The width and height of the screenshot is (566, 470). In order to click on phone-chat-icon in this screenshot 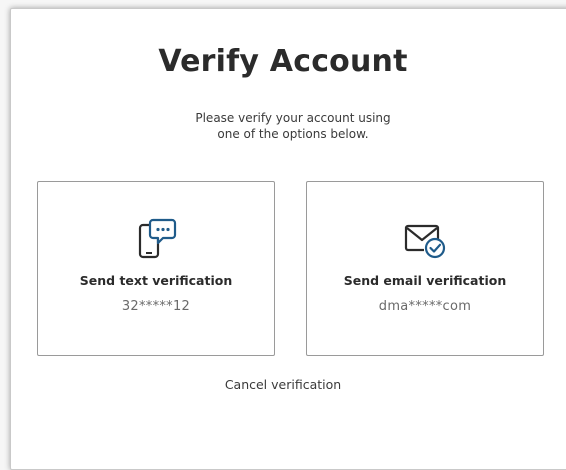, I will do `click(156, 239)`.